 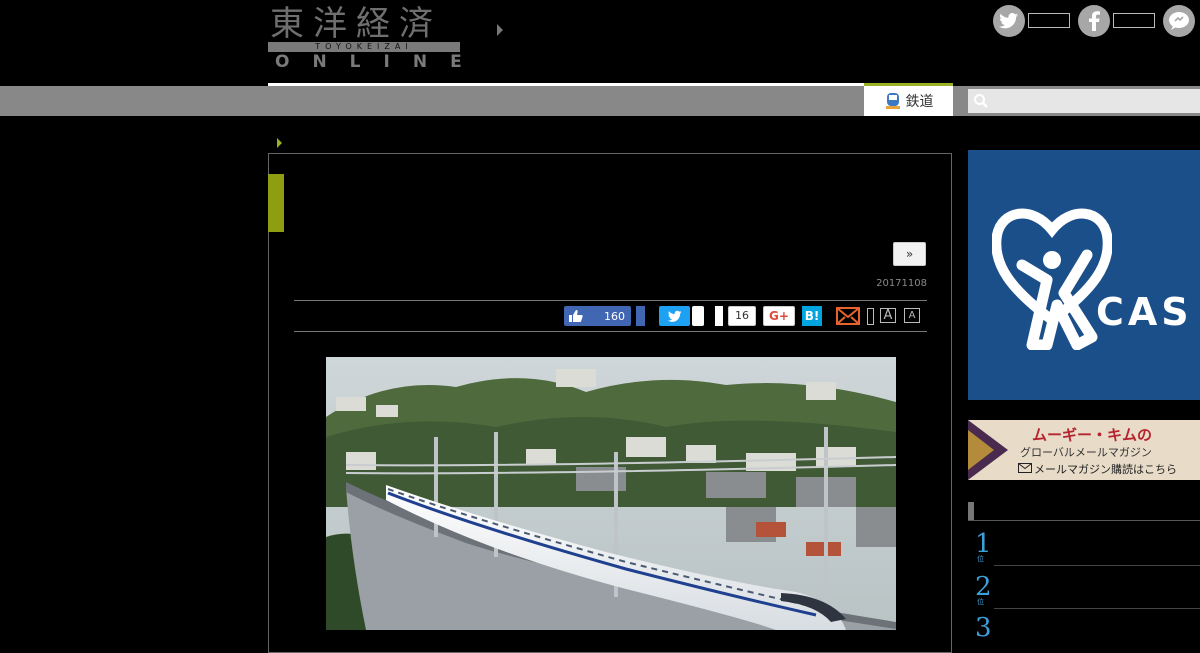 I want to click on heart-person-logo-icon, so click(x=1052, y=279).